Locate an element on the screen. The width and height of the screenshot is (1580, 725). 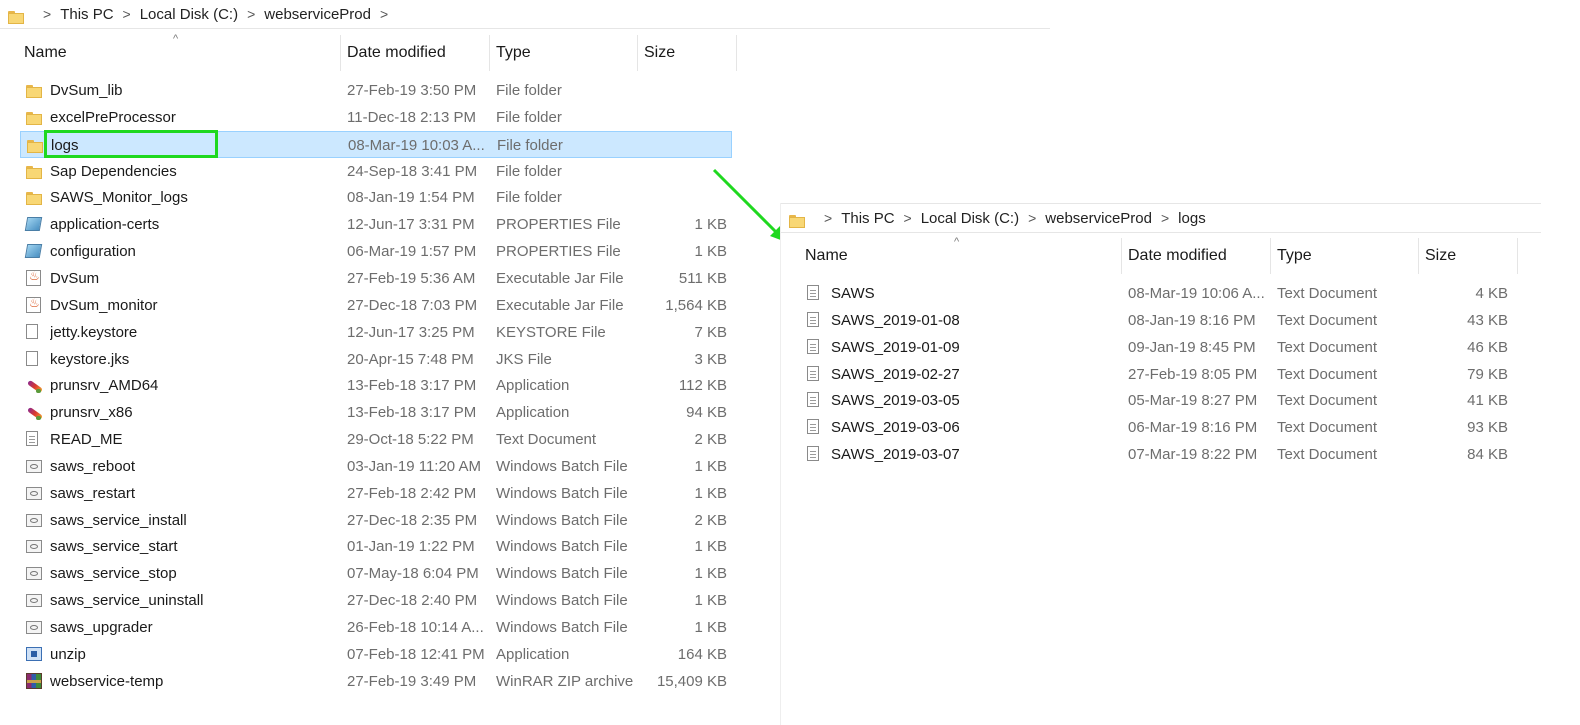
file-date-modified: 27-Feb-19 5:36 AM is located at coordinates (411, 278).